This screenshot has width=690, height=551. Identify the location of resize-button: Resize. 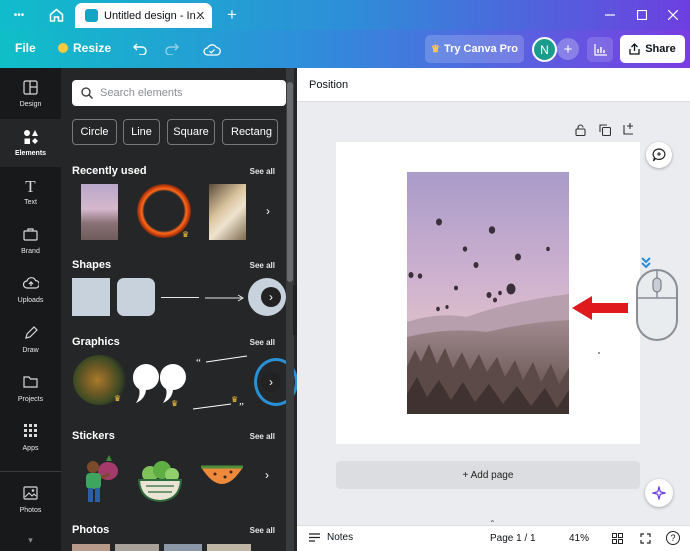
(84, 48).